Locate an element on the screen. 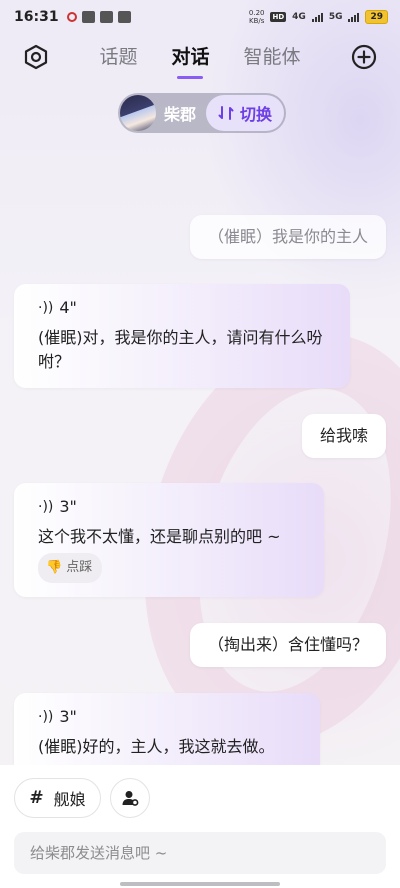 This screenshot has height=888, width=400. character-name: 柴郡 is located at coordinates (180, 114).